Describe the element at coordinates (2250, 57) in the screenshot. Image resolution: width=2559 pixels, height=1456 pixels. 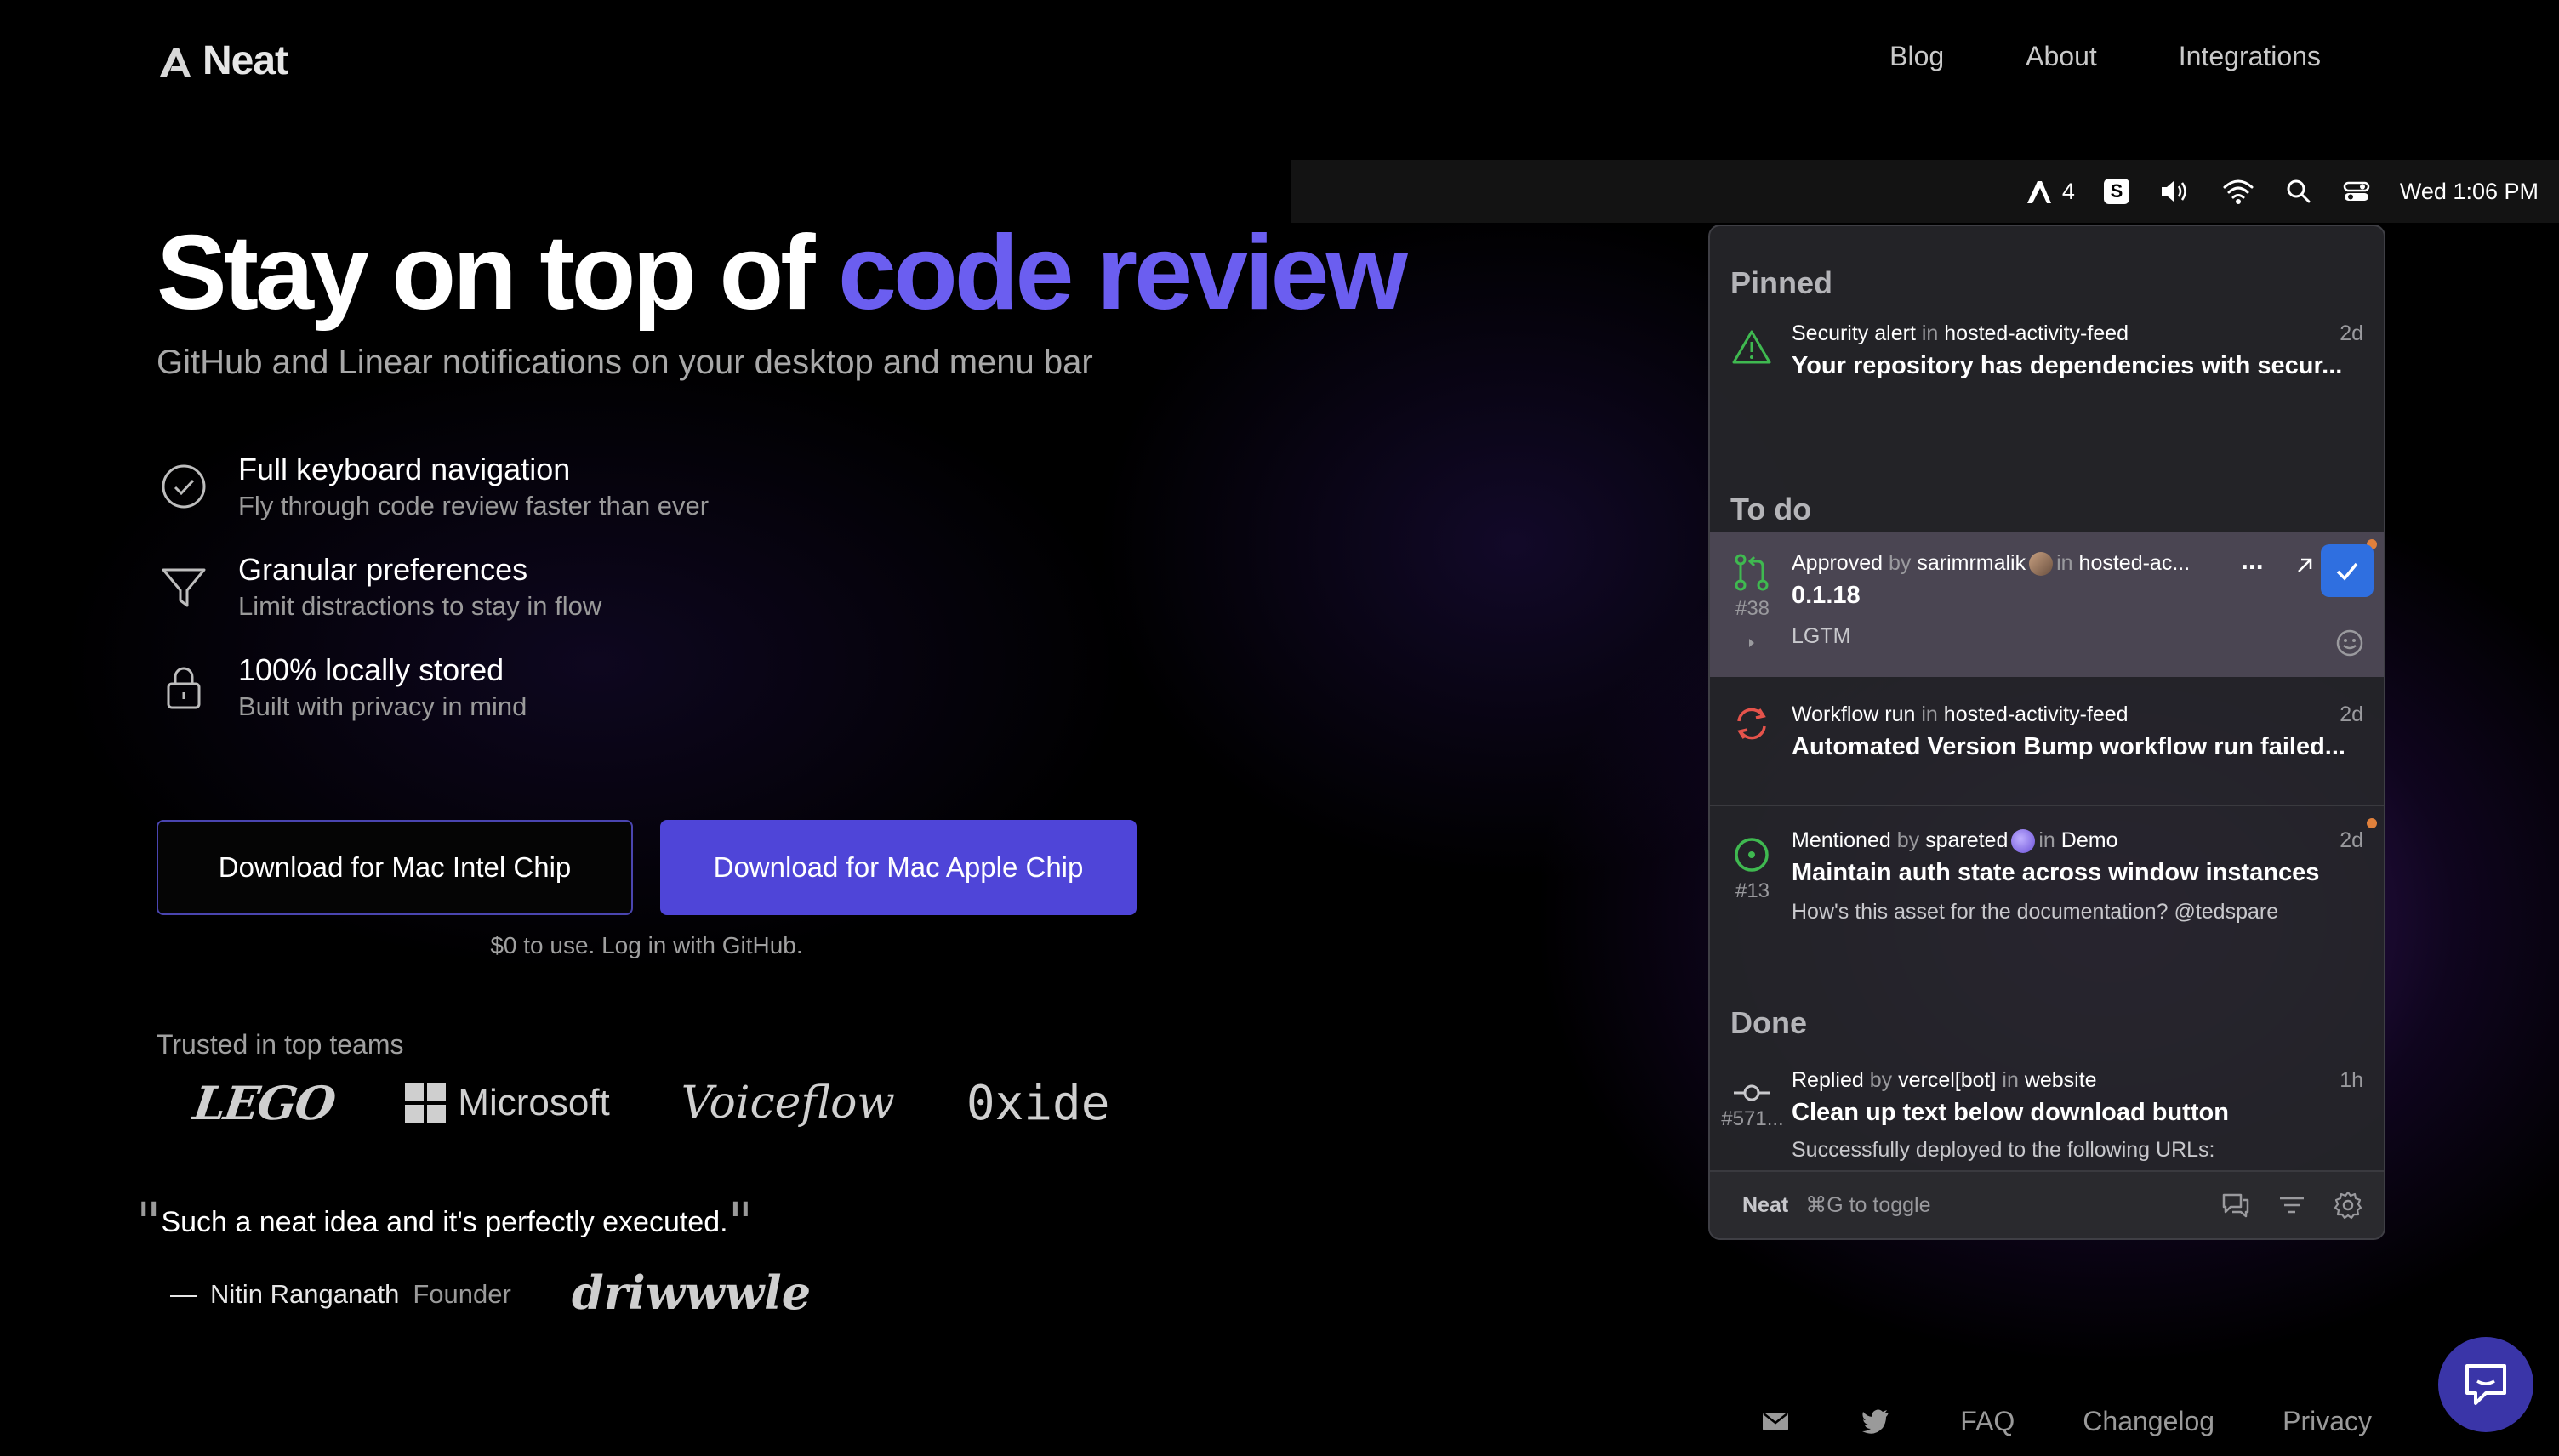
I see `nav-link-integrations: Integrations` at that location.